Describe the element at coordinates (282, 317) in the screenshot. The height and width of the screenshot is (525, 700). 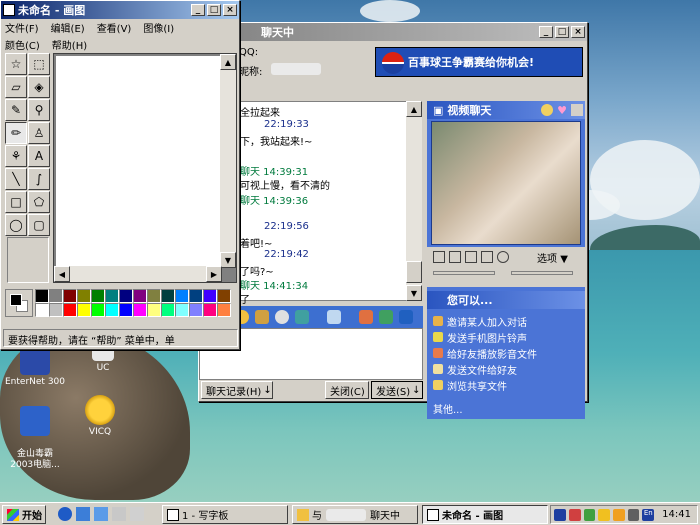
I see `chat-bubble-icon` at that location.